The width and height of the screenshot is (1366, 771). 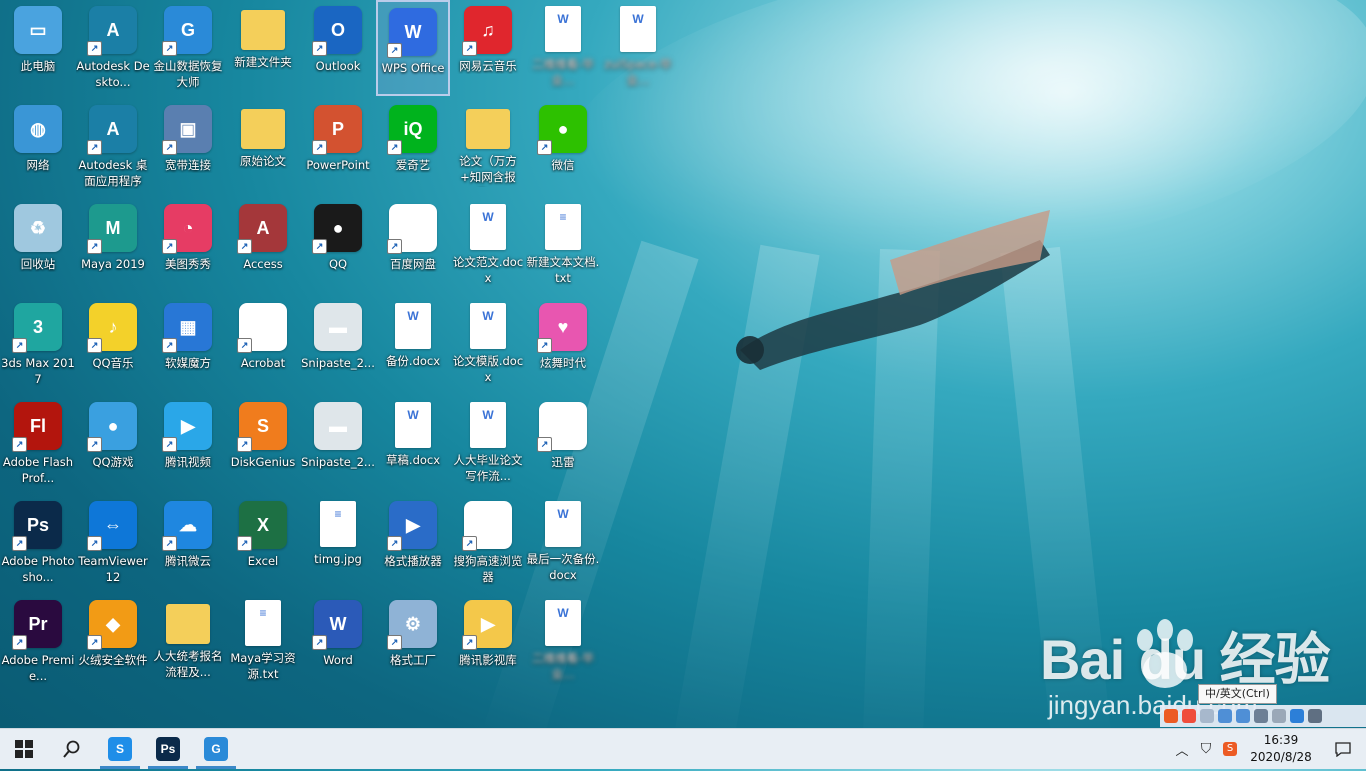 What do you see at coordinates (188, 543) in the screenshot?
I see `desktop-icon: ☁ ↗ 腾讯微云` at bounding box center [188, 543].